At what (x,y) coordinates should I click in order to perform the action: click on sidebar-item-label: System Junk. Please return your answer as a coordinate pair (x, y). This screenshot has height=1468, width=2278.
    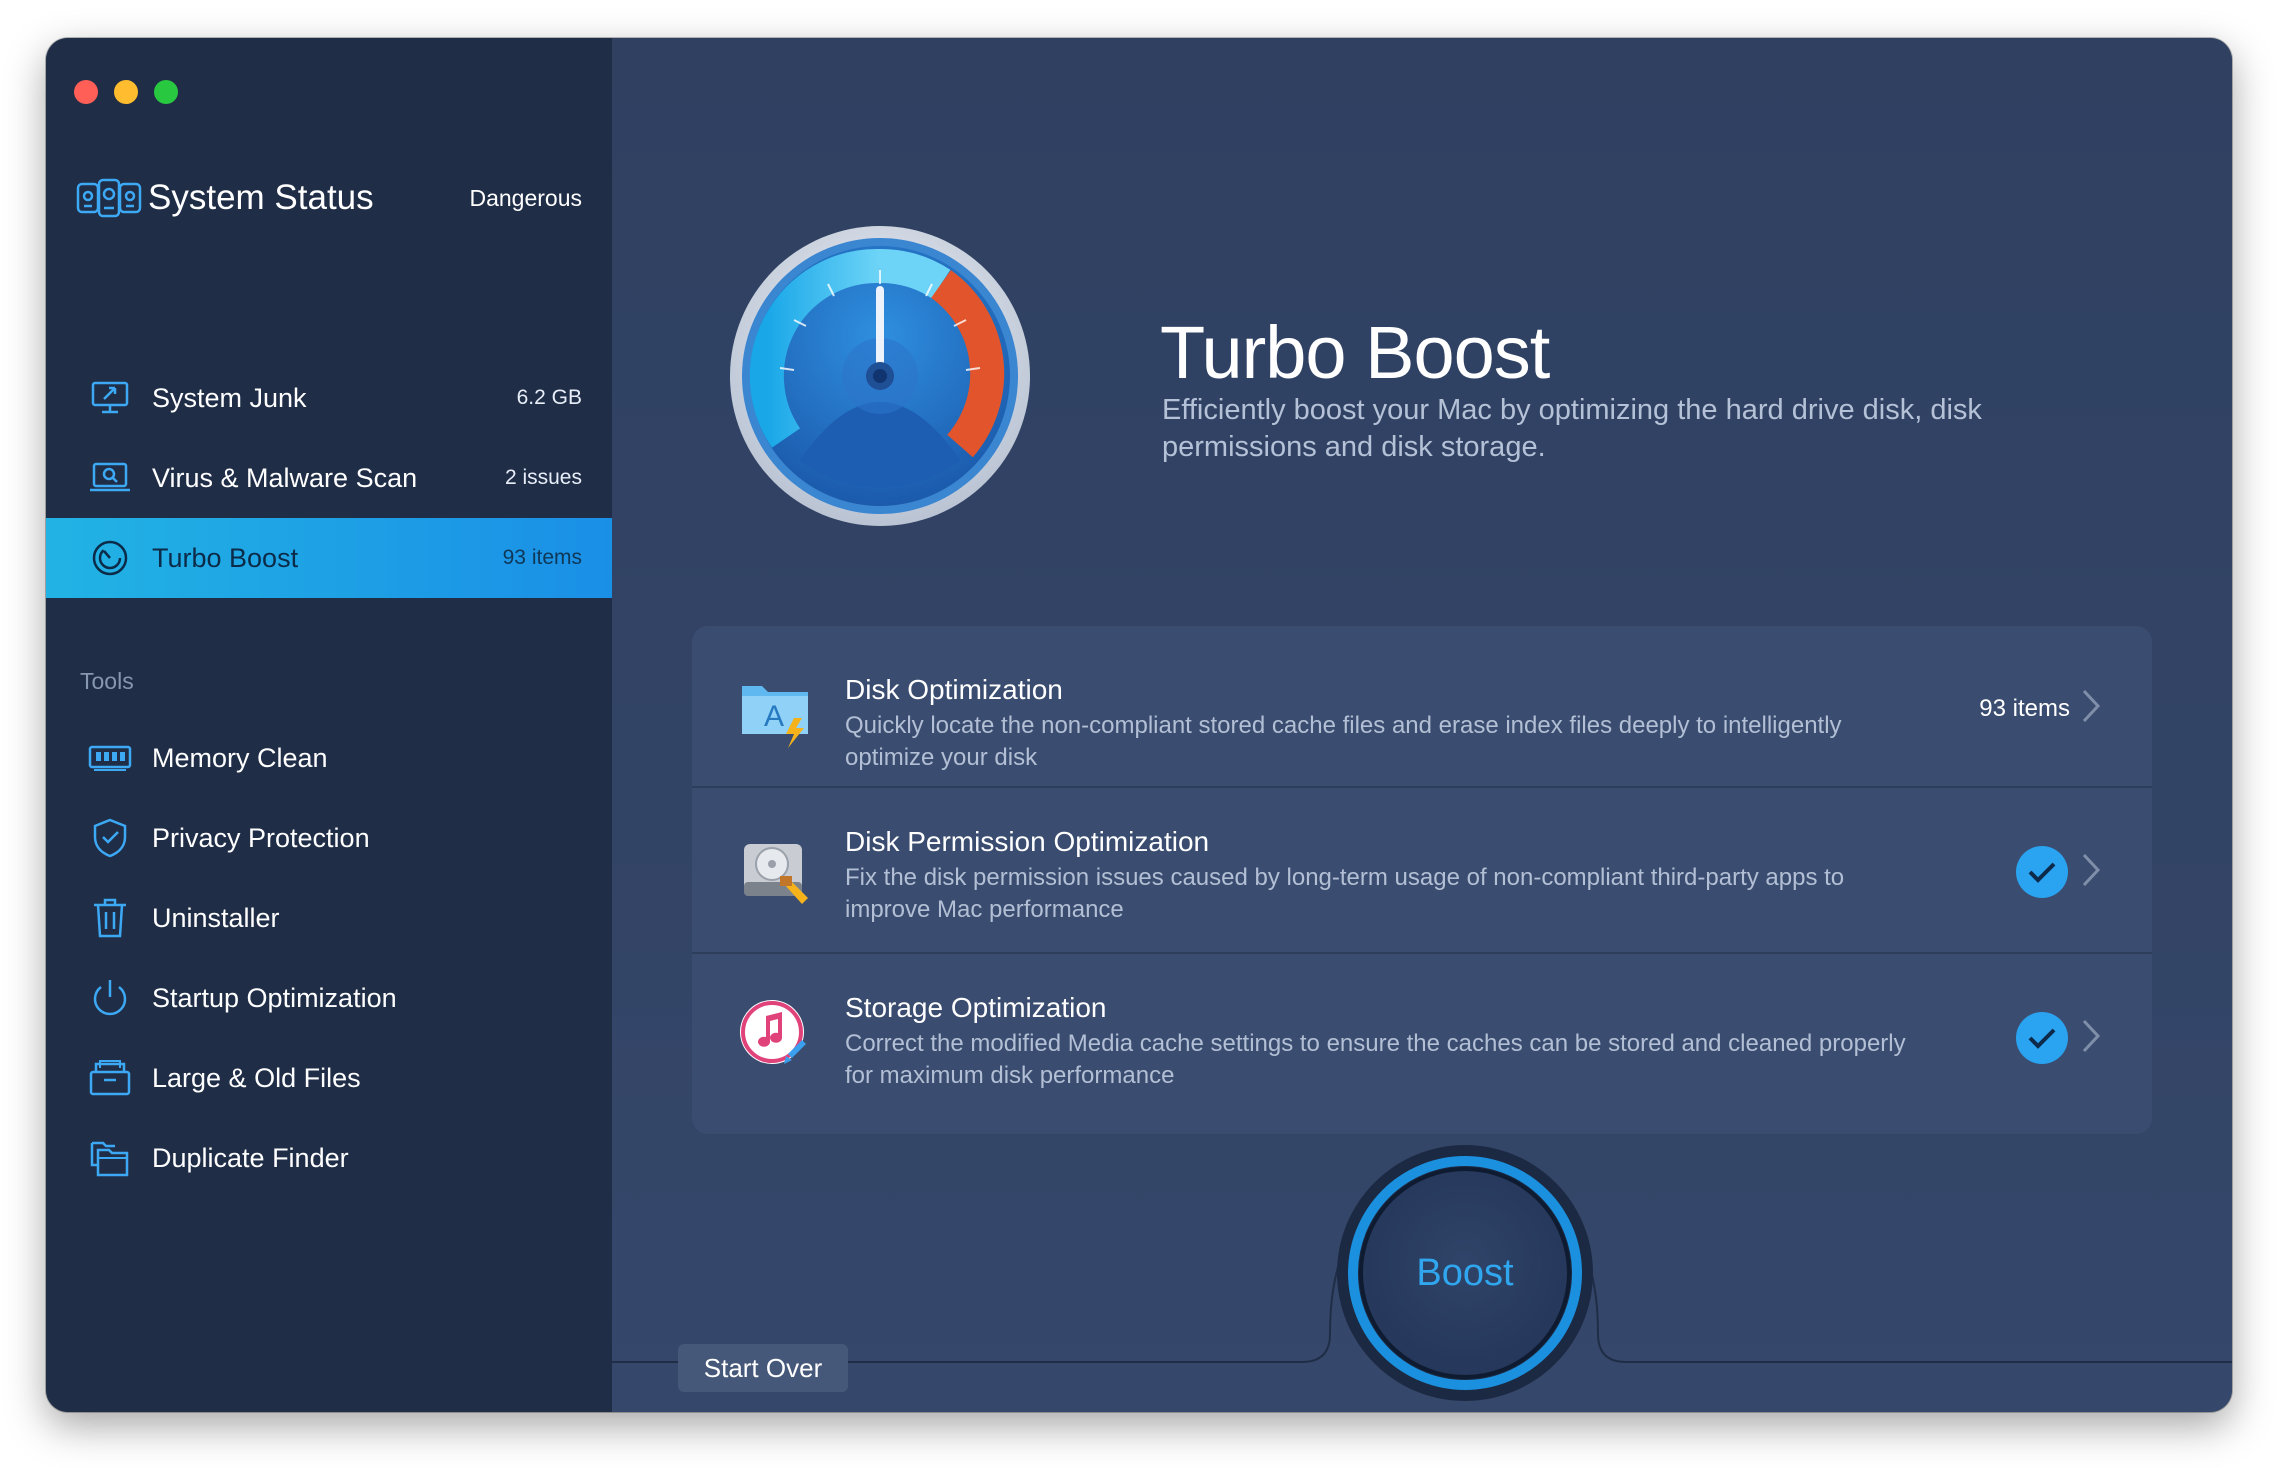
    Looking at the image, I should click on (229, 397).